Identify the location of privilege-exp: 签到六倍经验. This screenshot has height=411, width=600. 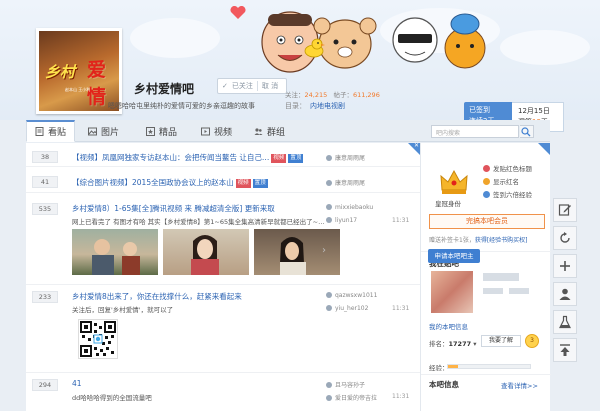
(507, 194).